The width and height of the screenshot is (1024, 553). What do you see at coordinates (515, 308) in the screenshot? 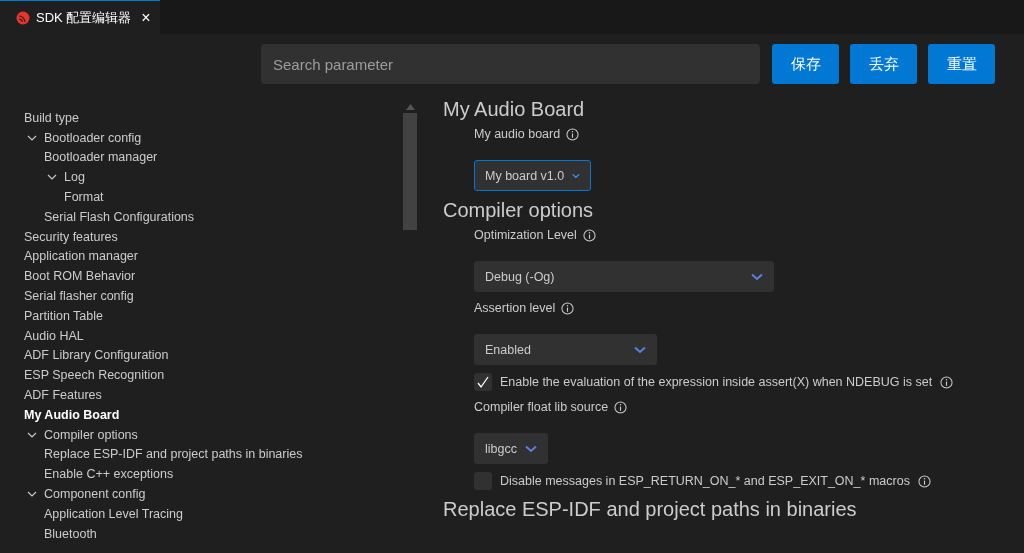
I see `setting-label: Assertion level` at bounding box center [515, 308].